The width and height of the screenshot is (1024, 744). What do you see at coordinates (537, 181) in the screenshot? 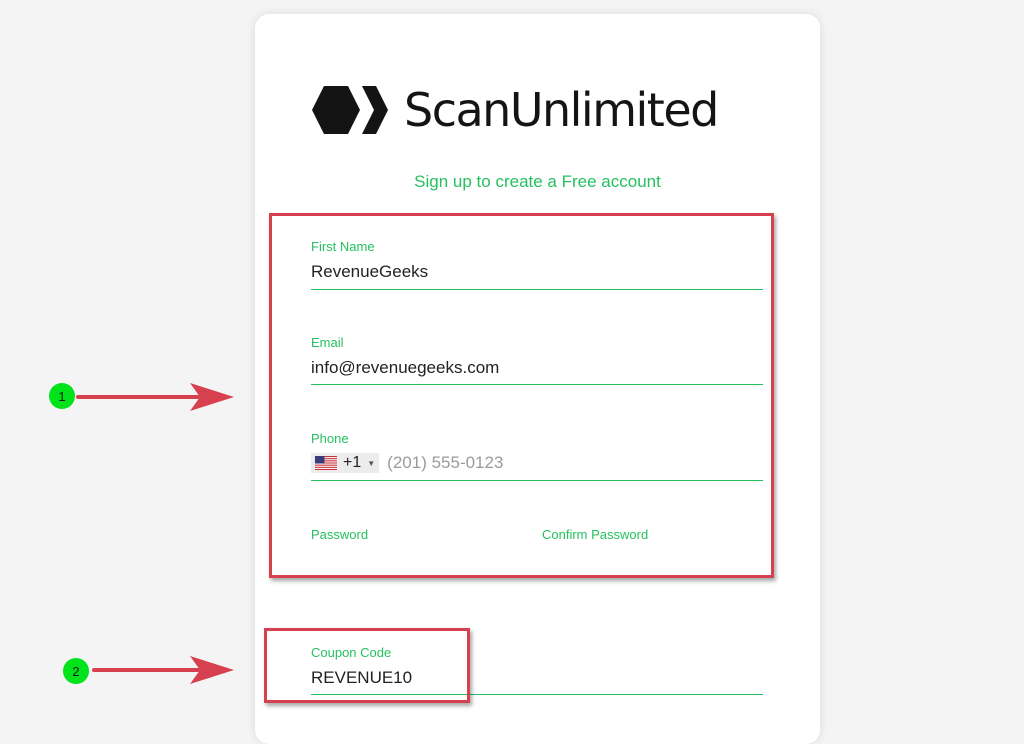
I see `signup-subtitle: Sign up to create a Free account` at bounding box center [537, 181].